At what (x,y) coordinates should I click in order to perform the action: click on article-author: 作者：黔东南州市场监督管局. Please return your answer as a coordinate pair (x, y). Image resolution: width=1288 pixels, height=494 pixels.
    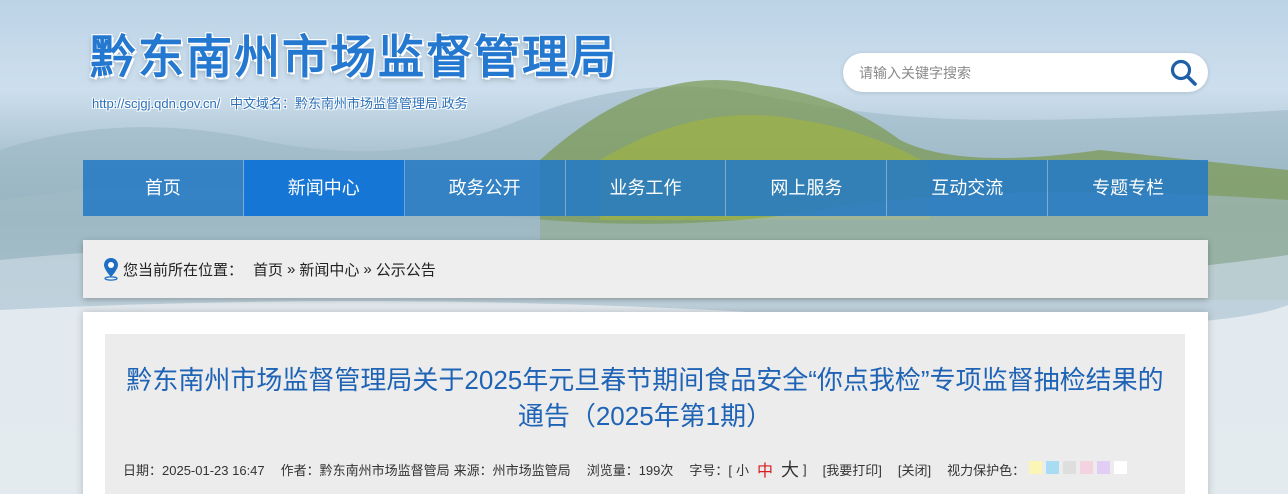
    Looking at the image, I should click on (365, 470).